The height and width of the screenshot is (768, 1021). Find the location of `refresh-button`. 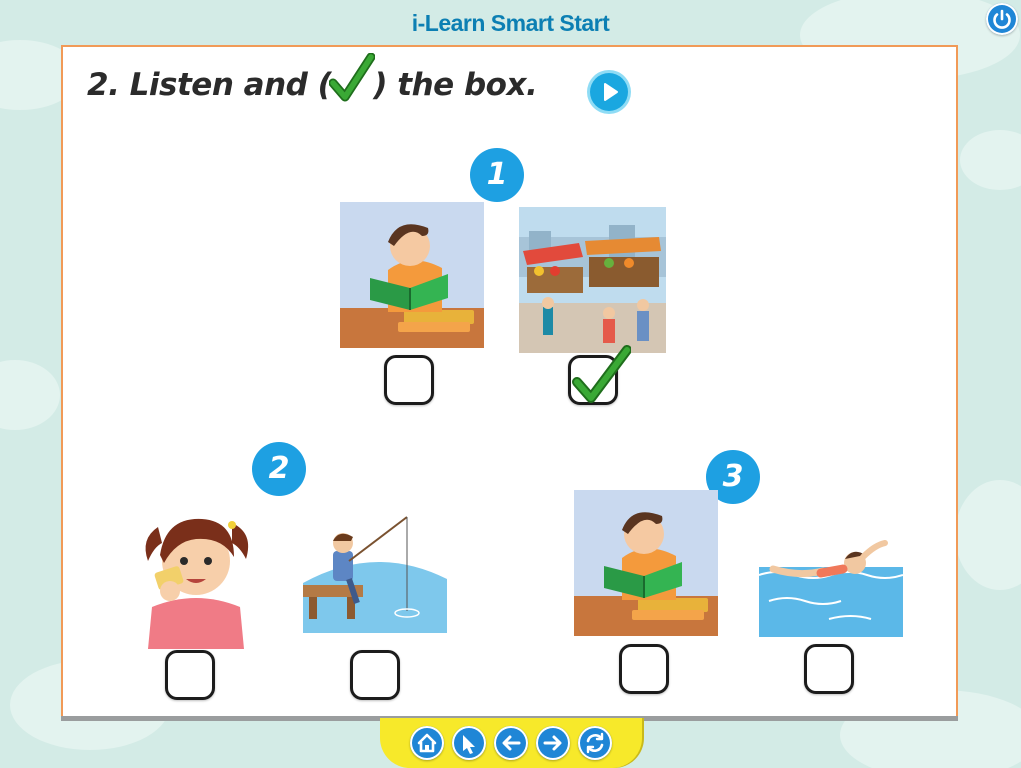

refresh-button is located at coordinates (595, 743).